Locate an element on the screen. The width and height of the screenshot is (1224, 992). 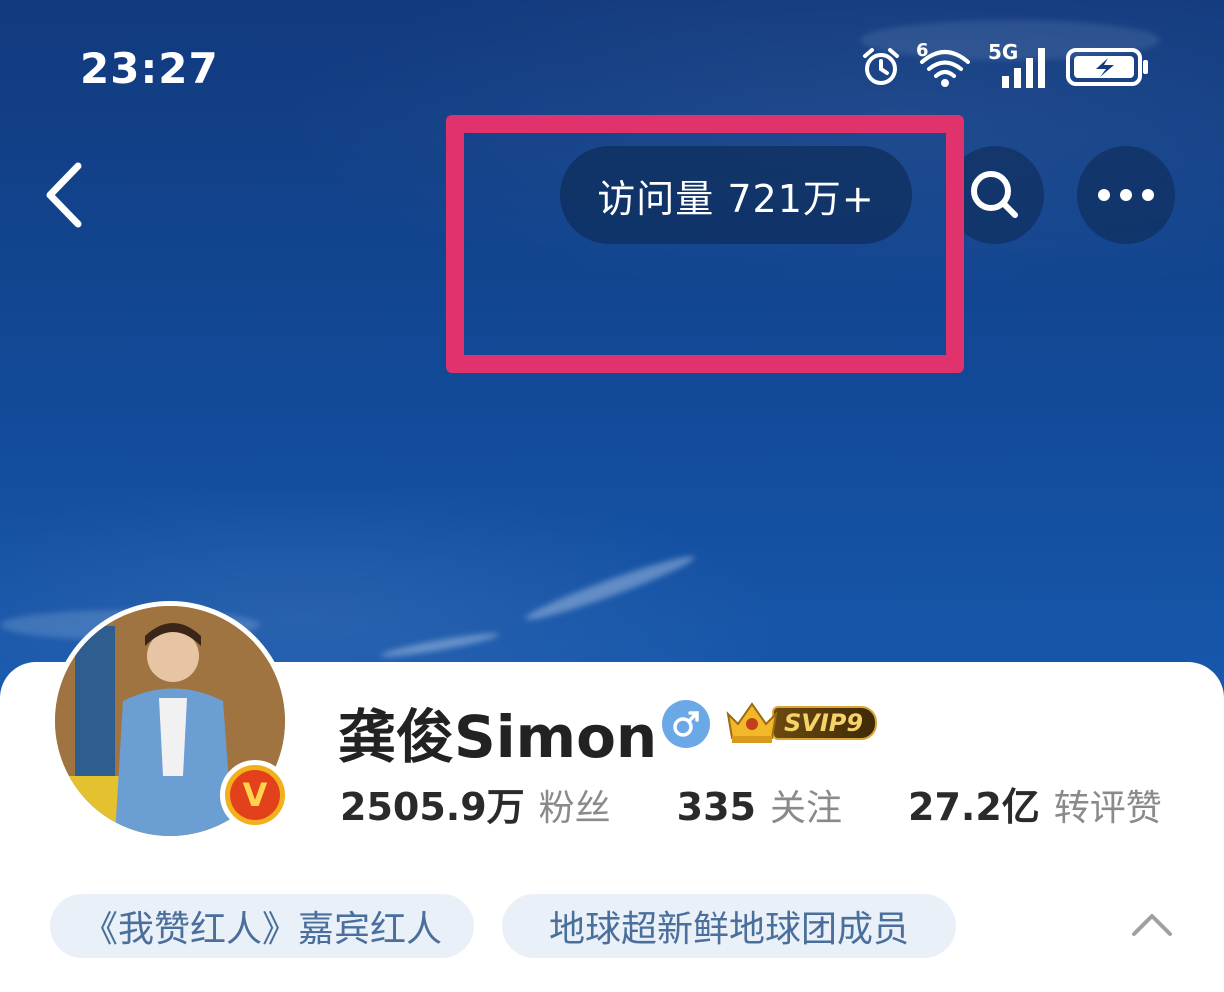
verified-badge-text: V is located at coordinates (255, 795).